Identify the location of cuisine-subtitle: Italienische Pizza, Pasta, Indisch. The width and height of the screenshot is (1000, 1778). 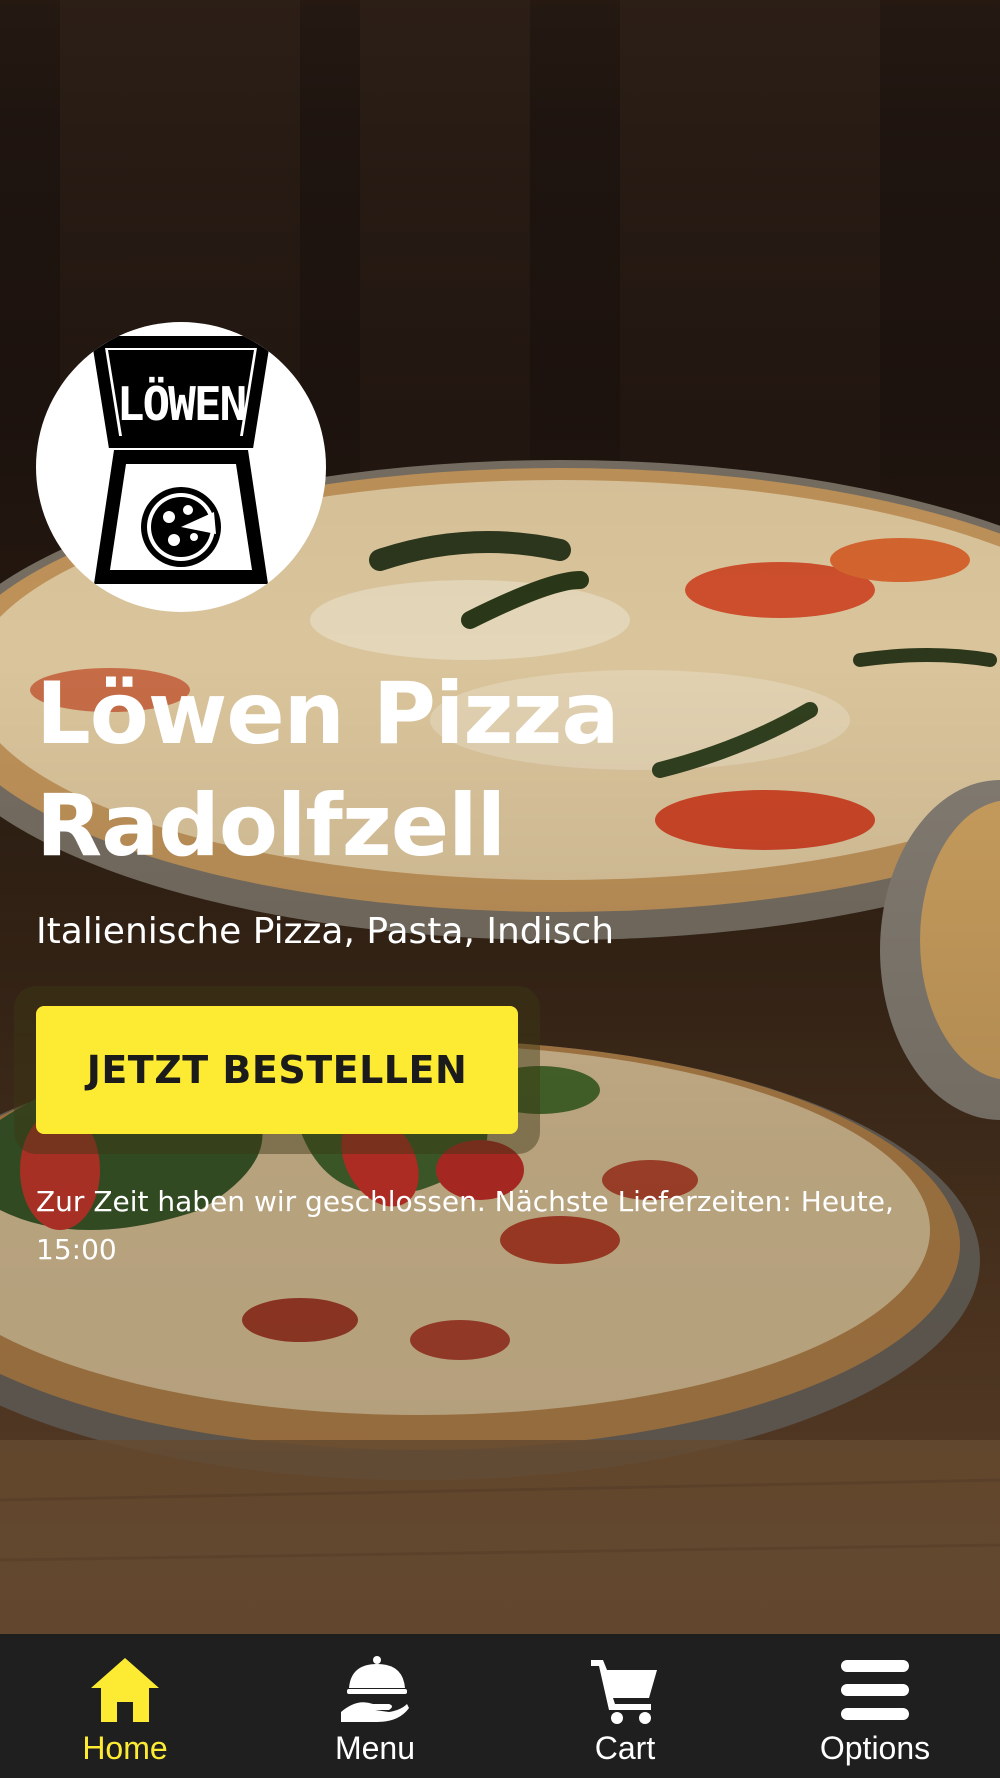
(325, 931).